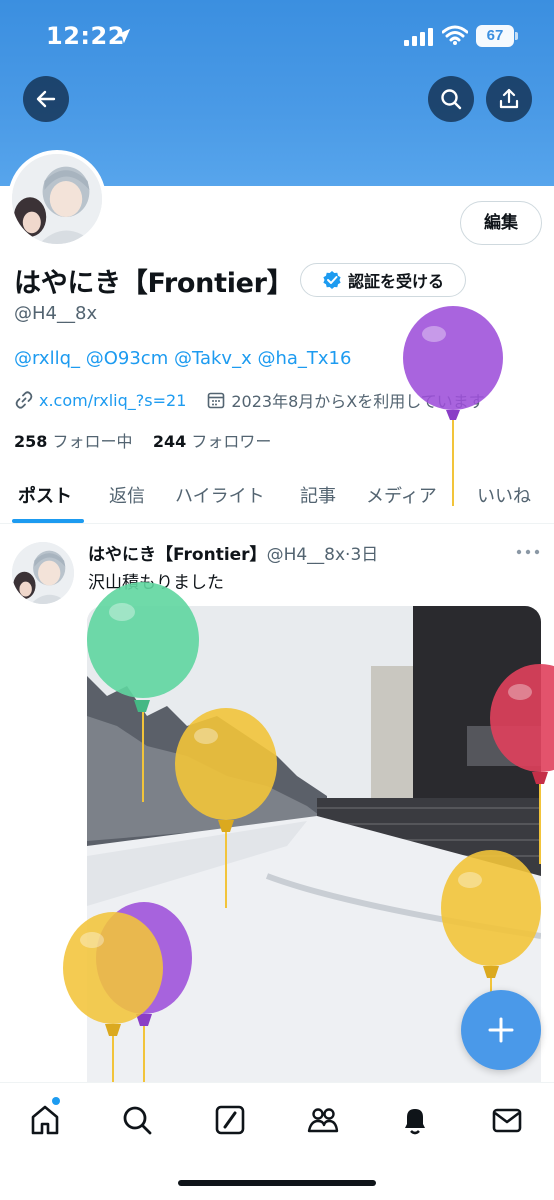 The height and width of the screenshot is (1200, 554). I want to click on wifi-icon, so click(455, 35).